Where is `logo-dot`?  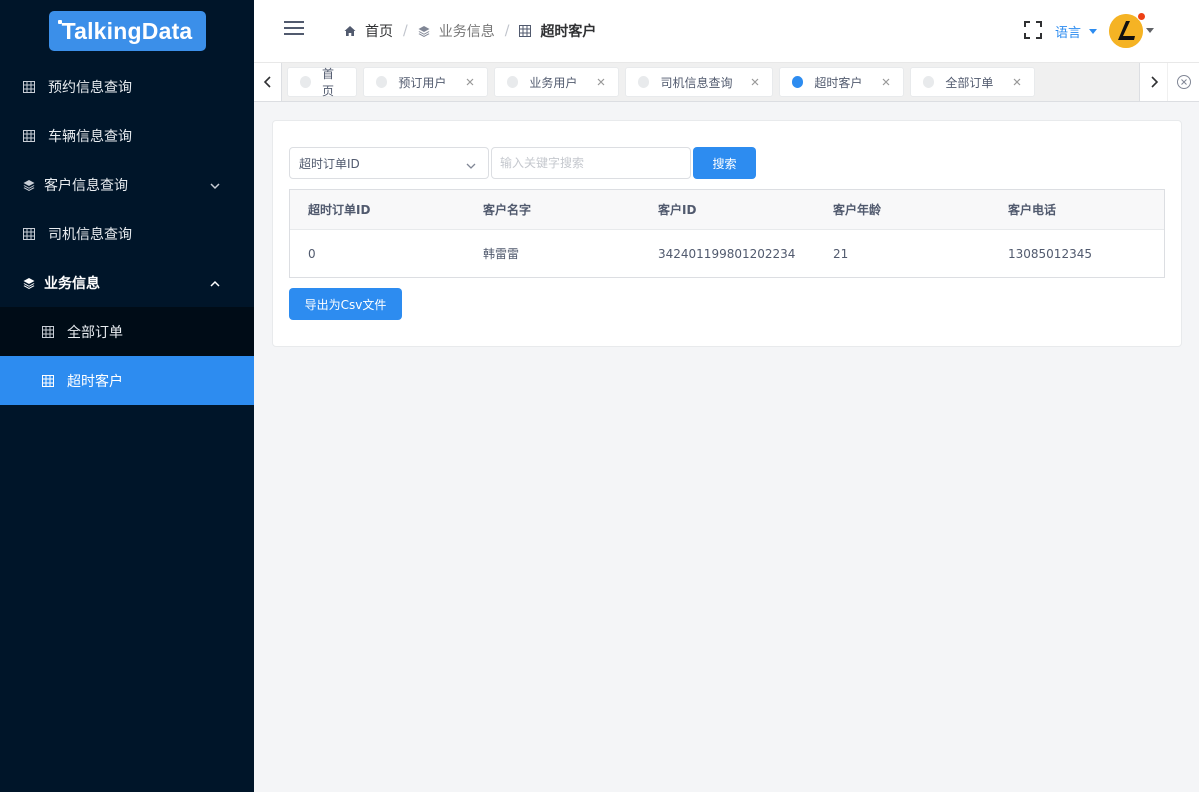 logo-dot is located at coordinates (59, 22).